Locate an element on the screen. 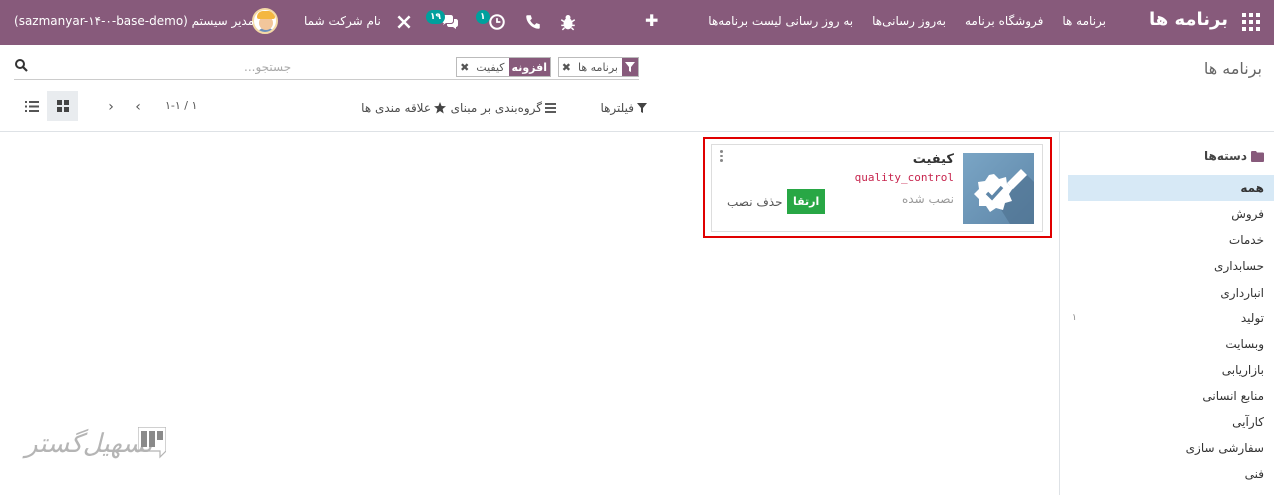 Image resolution: width=1274 pixels, height=495 pixels. pager-value: ۱-۱ / ۱ is located at coordinates (181, 105).